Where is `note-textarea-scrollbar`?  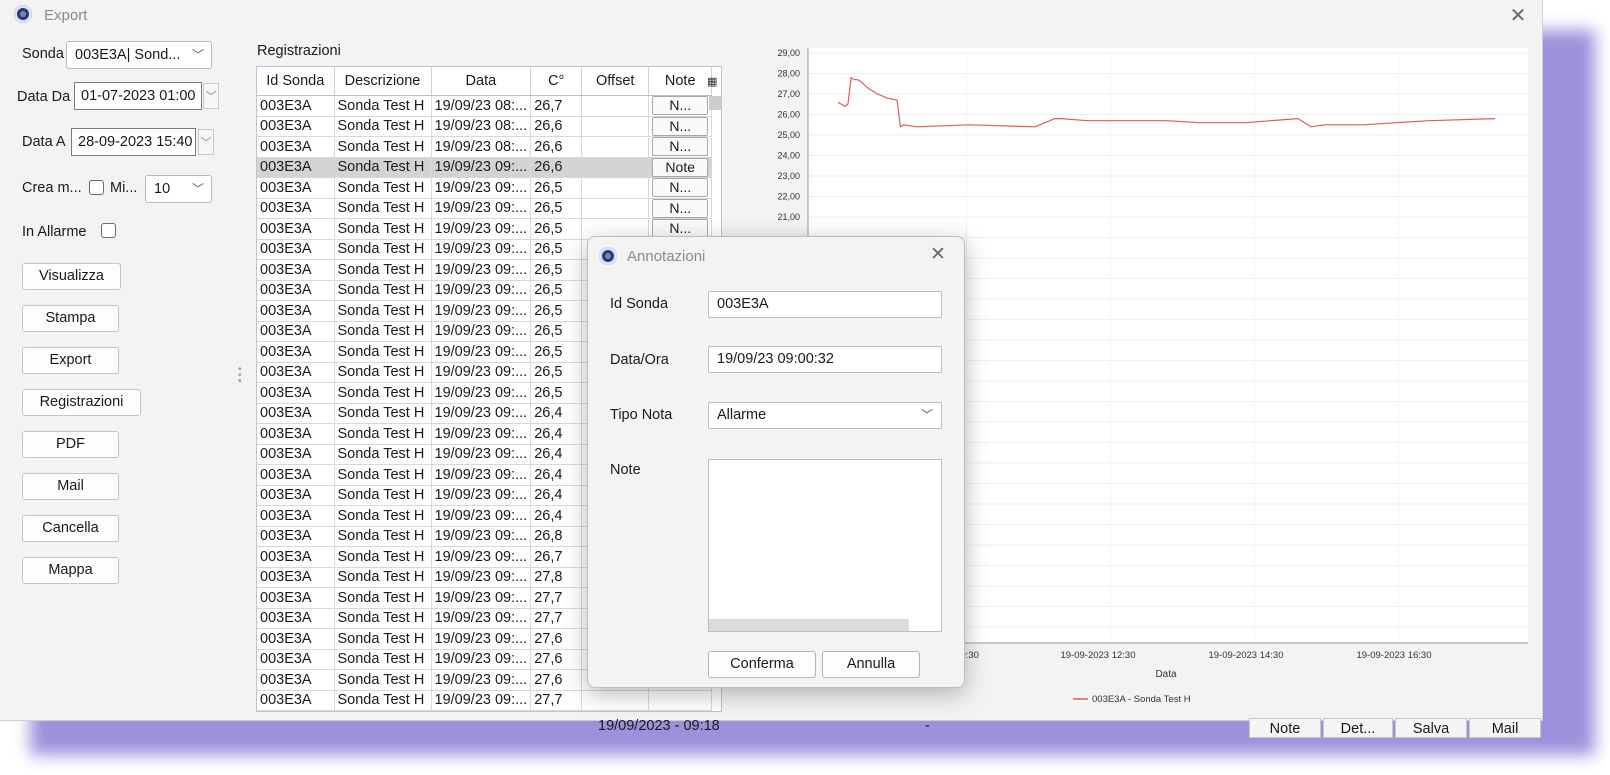
note-textarea-scrollbar is located at coordinates (809, 625).